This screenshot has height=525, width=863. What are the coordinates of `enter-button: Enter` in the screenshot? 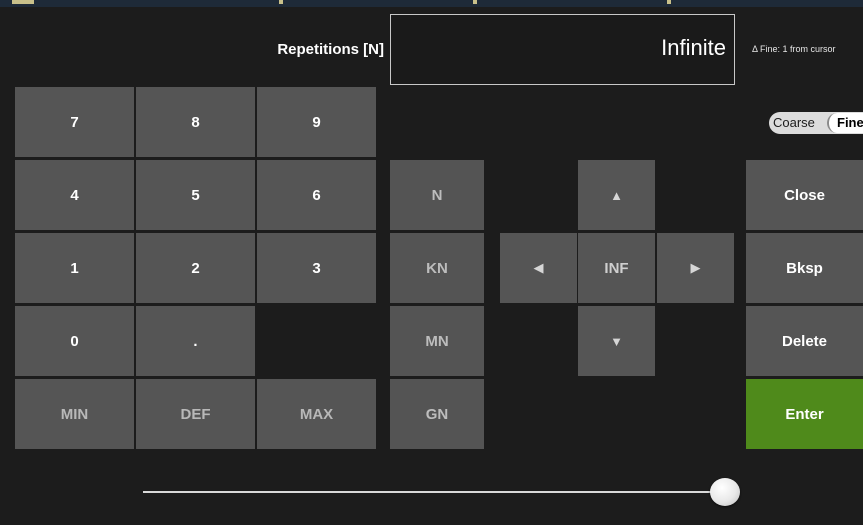 It's located at (804, 414).